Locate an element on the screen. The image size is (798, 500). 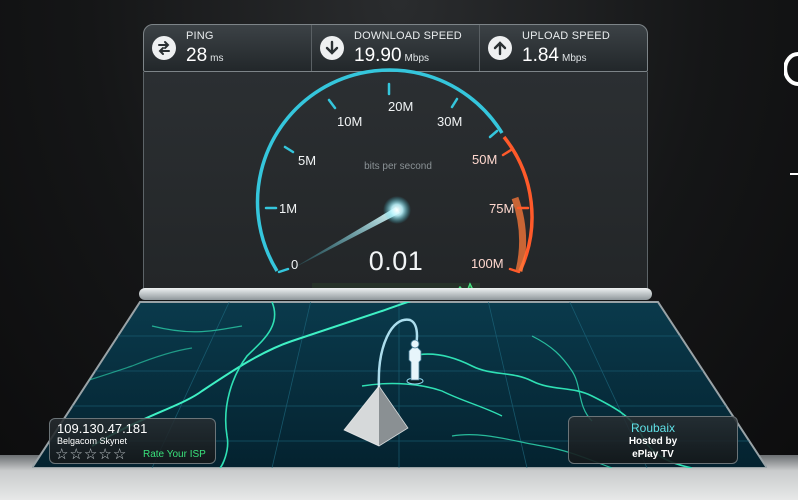
gauge-units-label: bits per second is located at coordinates (398, 166).